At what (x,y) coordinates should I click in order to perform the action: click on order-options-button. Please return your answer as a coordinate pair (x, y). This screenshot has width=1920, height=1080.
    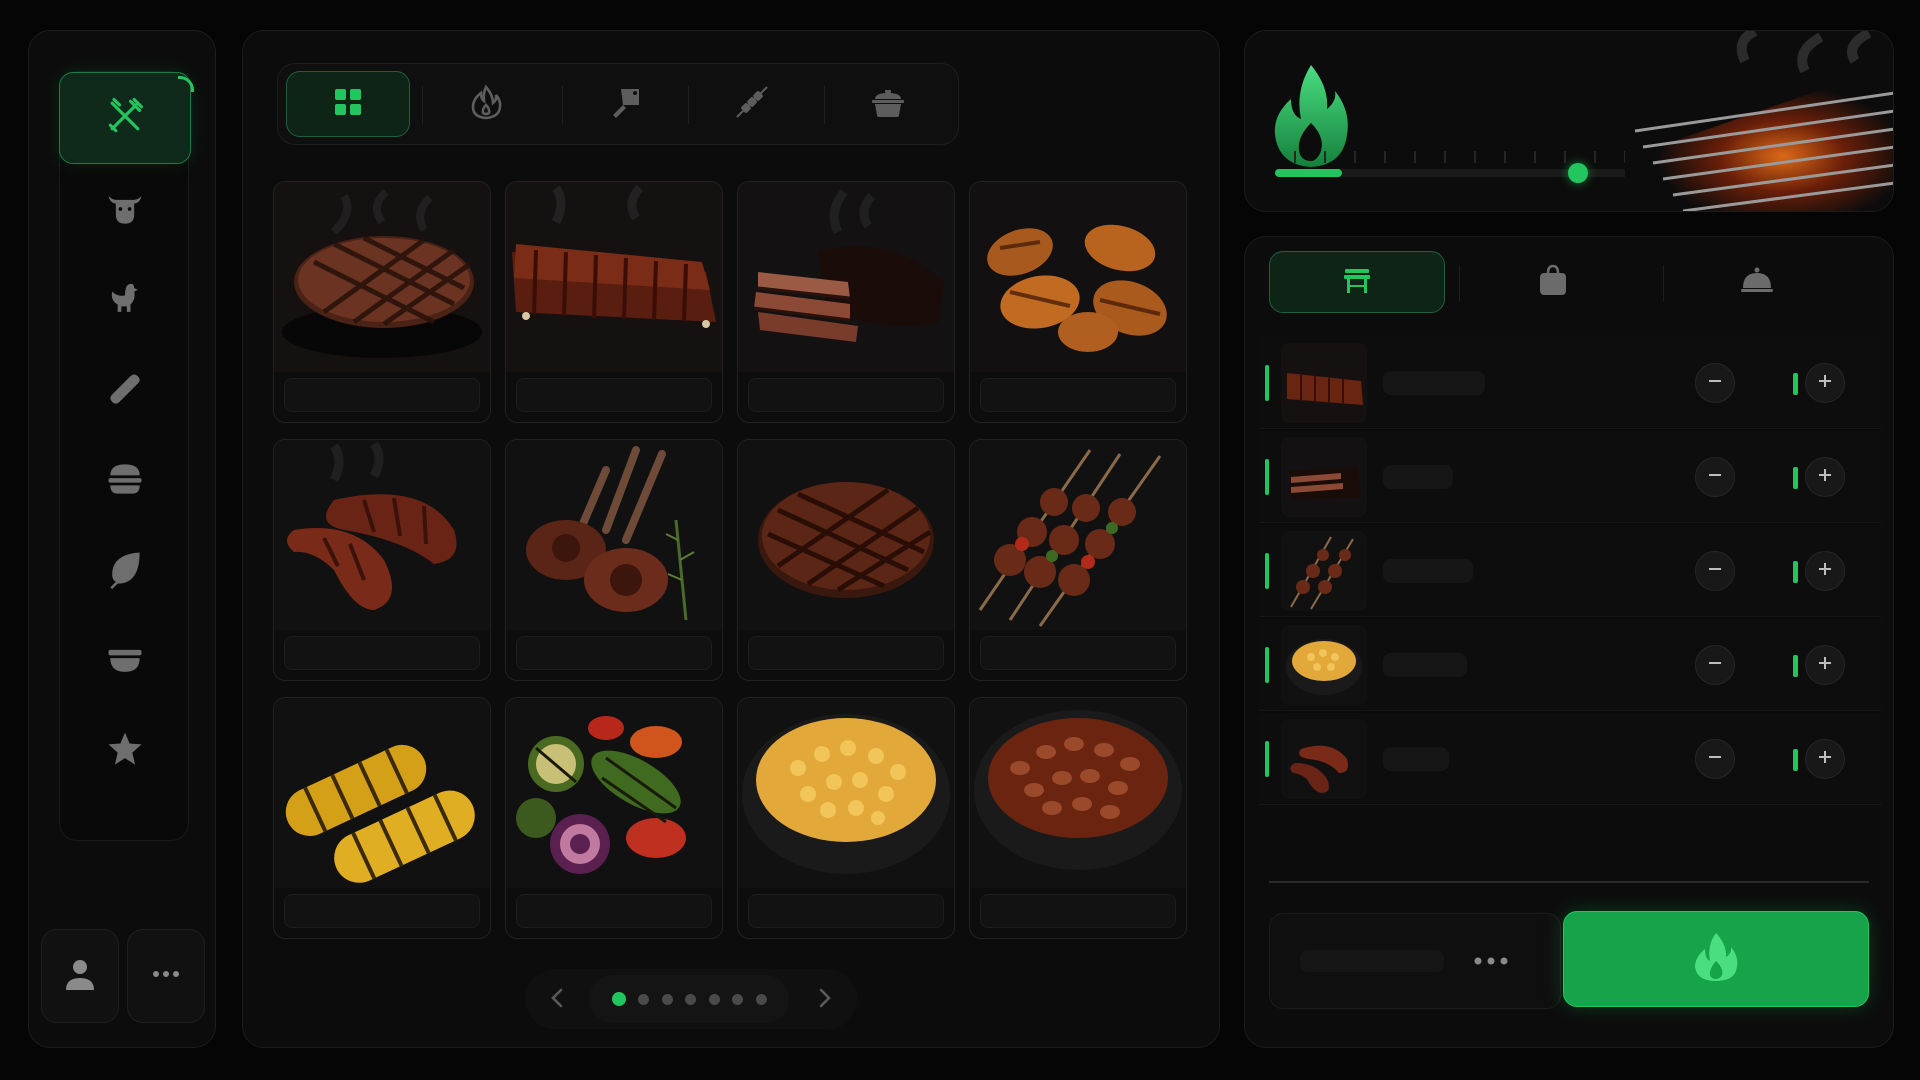
    Looking at the image, I should click on (1491, 961).